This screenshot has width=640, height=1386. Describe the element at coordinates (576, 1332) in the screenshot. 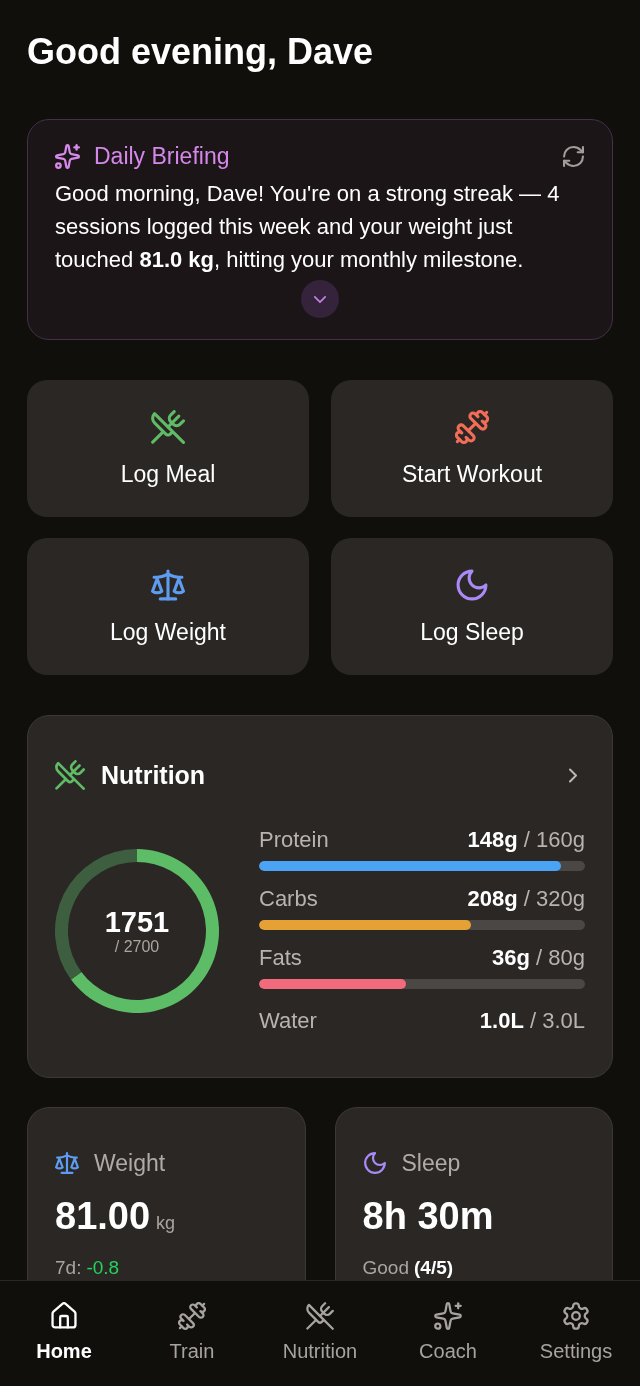

I see `nav-tab: Settings` at that location.